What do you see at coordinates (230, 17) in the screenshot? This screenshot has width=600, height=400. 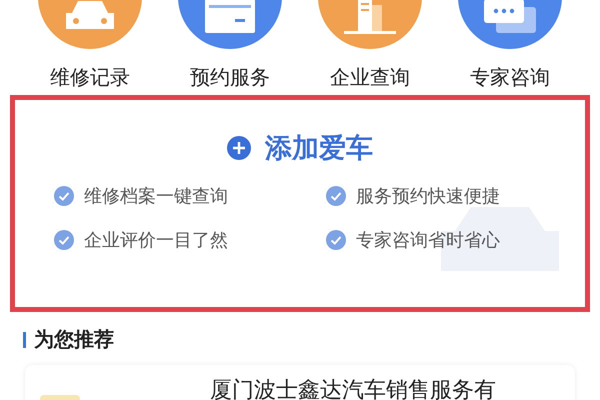 I see `calendar-icon` at bounding box center [230, 17].